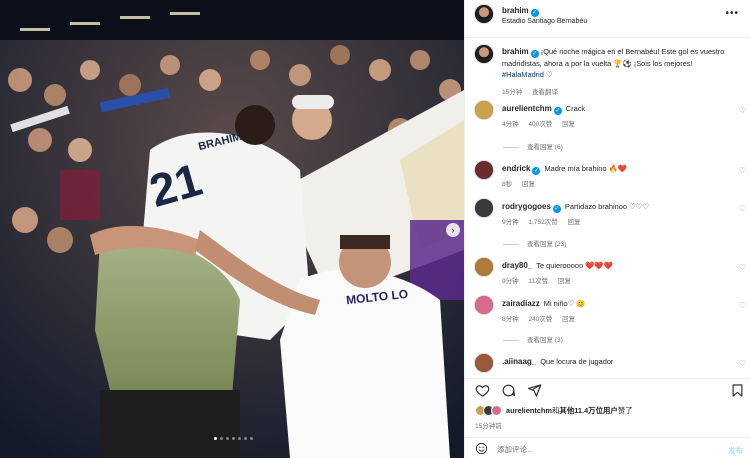  Describe the element at coordinates (577, 361) in the screenshot. I see `comment-text: Que locura de jugador` at that location.